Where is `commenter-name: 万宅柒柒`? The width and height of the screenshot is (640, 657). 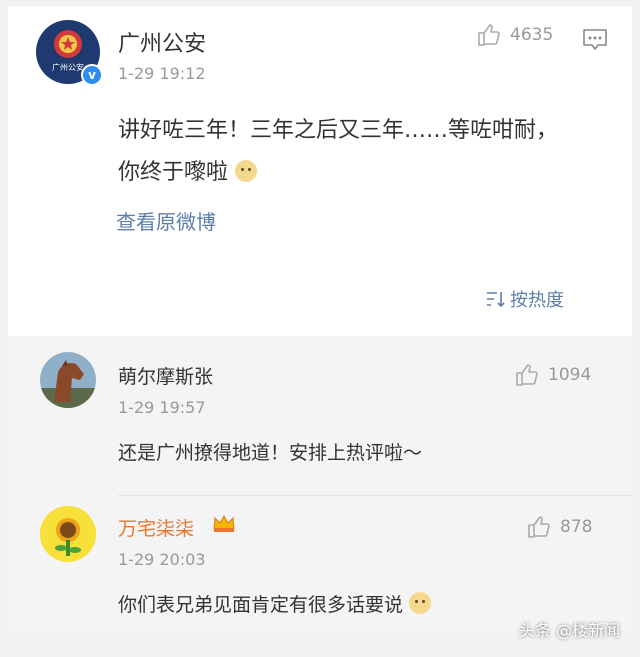
commenter-name: 万宅柒柒 is located at coordinates (156, 527).